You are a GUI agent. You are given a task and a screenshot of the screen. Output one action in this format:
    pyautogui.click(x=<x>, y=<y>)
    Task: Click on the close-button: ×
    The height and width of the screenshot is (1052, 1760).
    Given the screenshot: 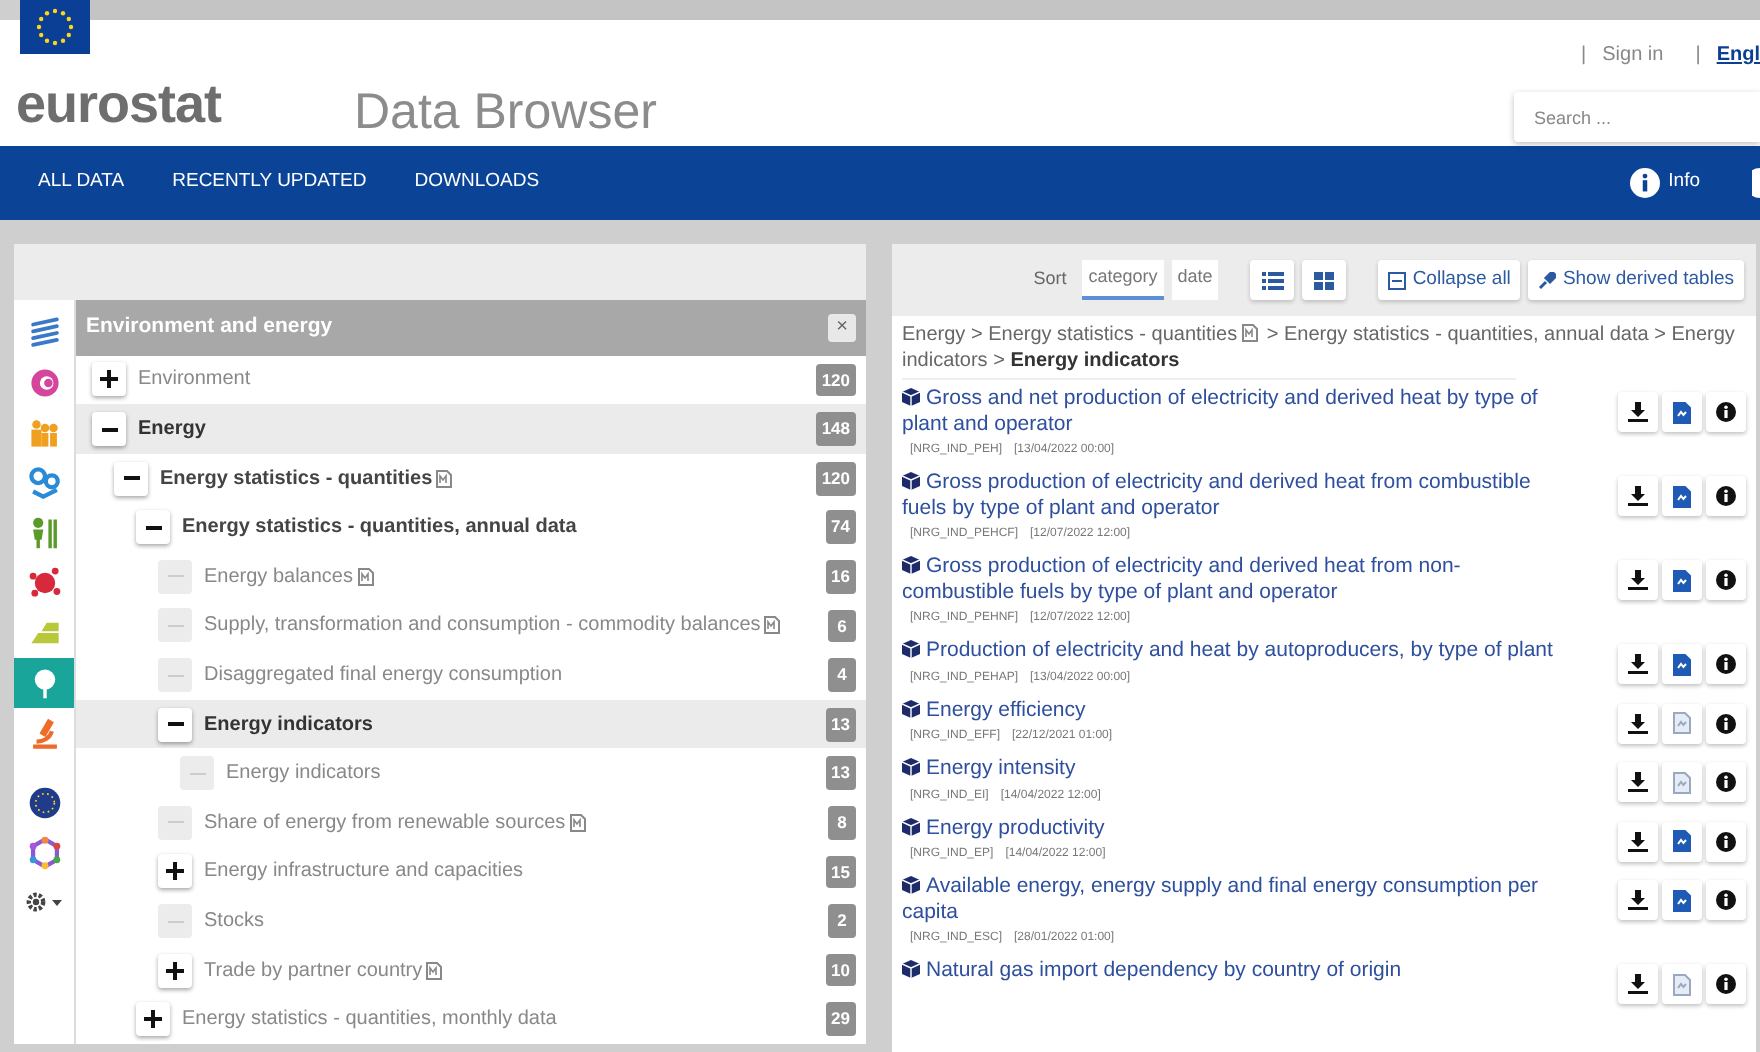 What is the action you would take?
    pyautogui.click(x=842, y=327)
    